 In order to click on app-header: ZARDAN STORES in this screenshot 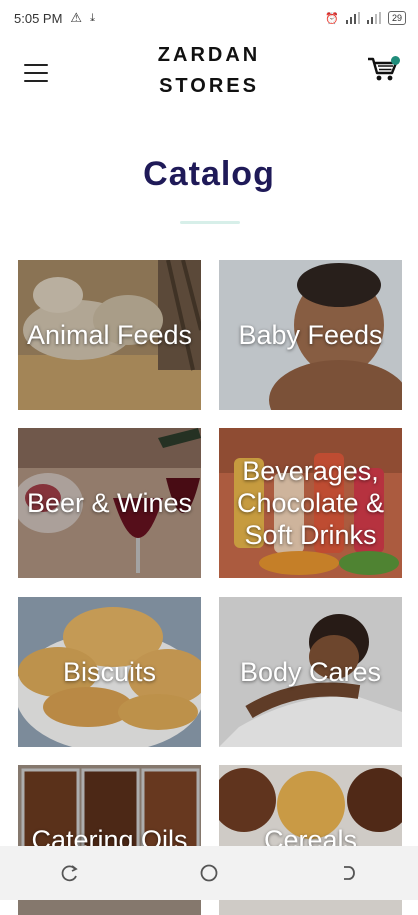, I will do `click(209, 75)`.